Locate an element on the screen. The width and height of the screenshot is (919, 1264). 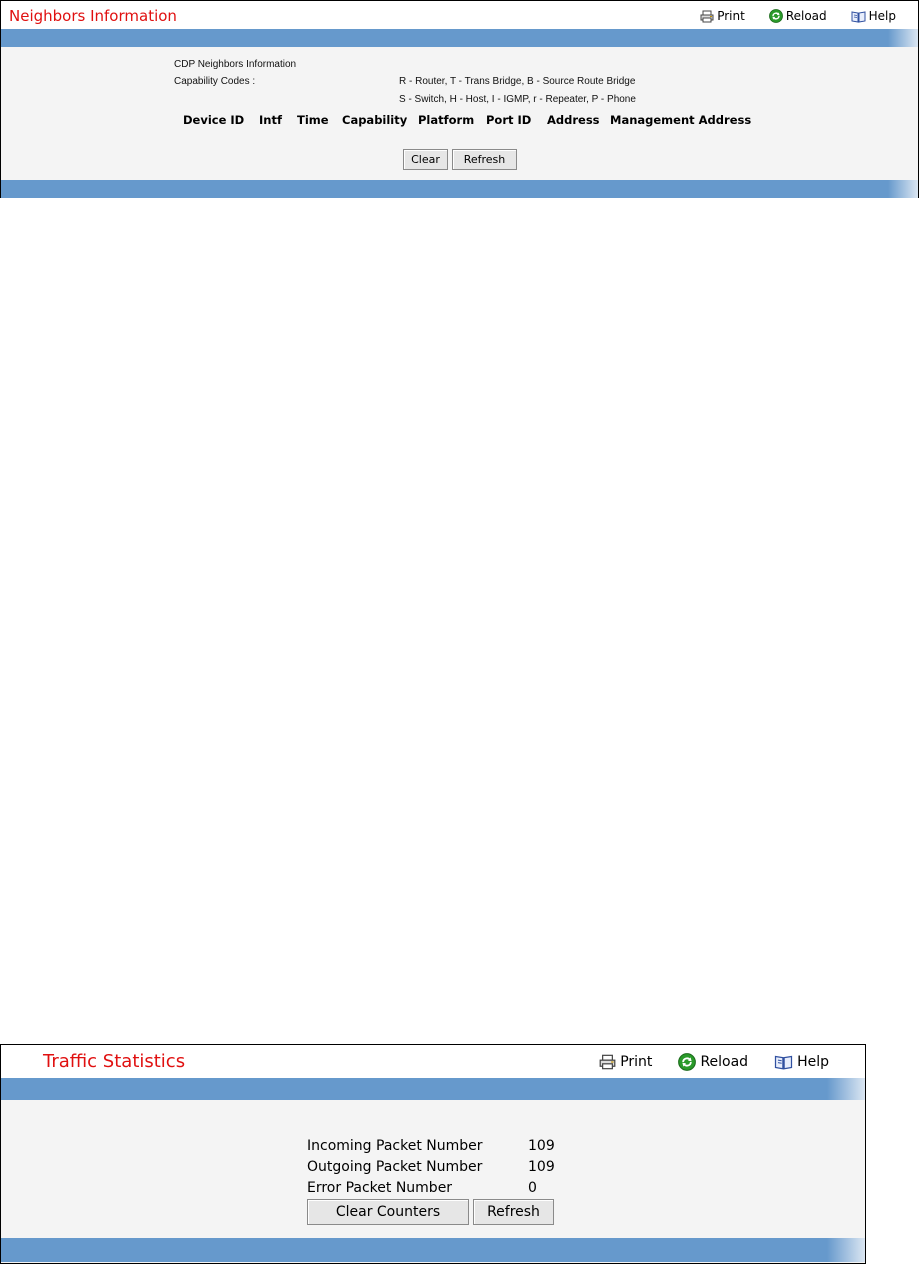
clear-counters-button: Clear Counters is located at coordinates (388, 1212).